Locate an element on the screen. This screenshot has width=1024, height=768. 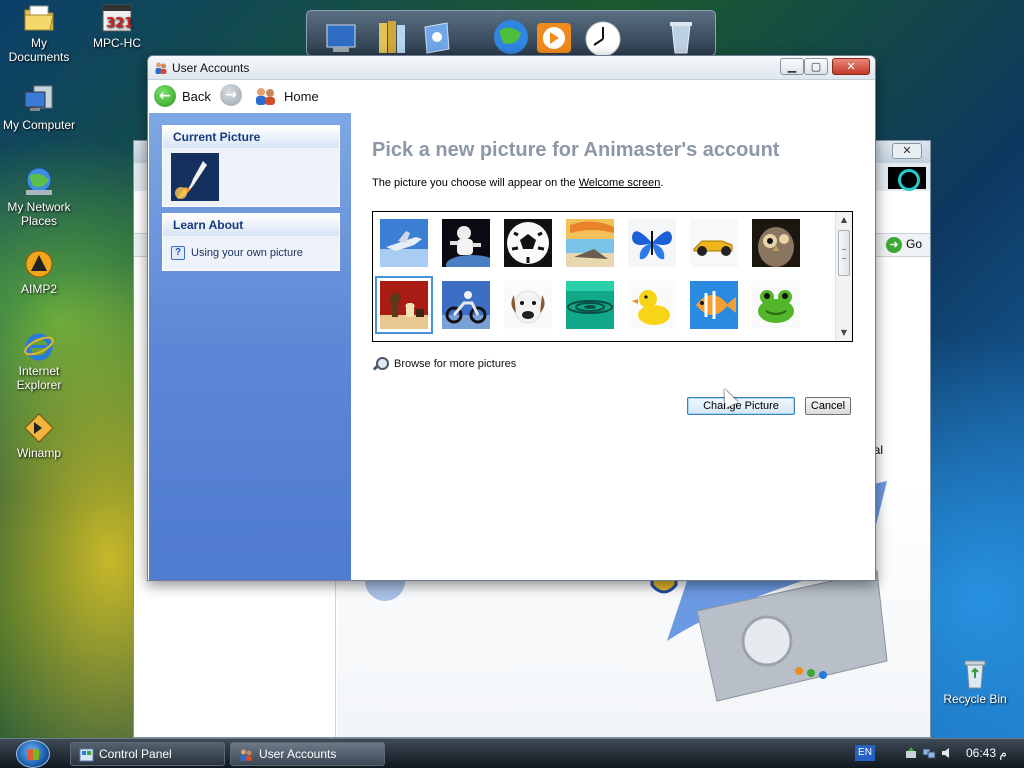
learn-about-header: Learn About is located at coordinates (251, 225).